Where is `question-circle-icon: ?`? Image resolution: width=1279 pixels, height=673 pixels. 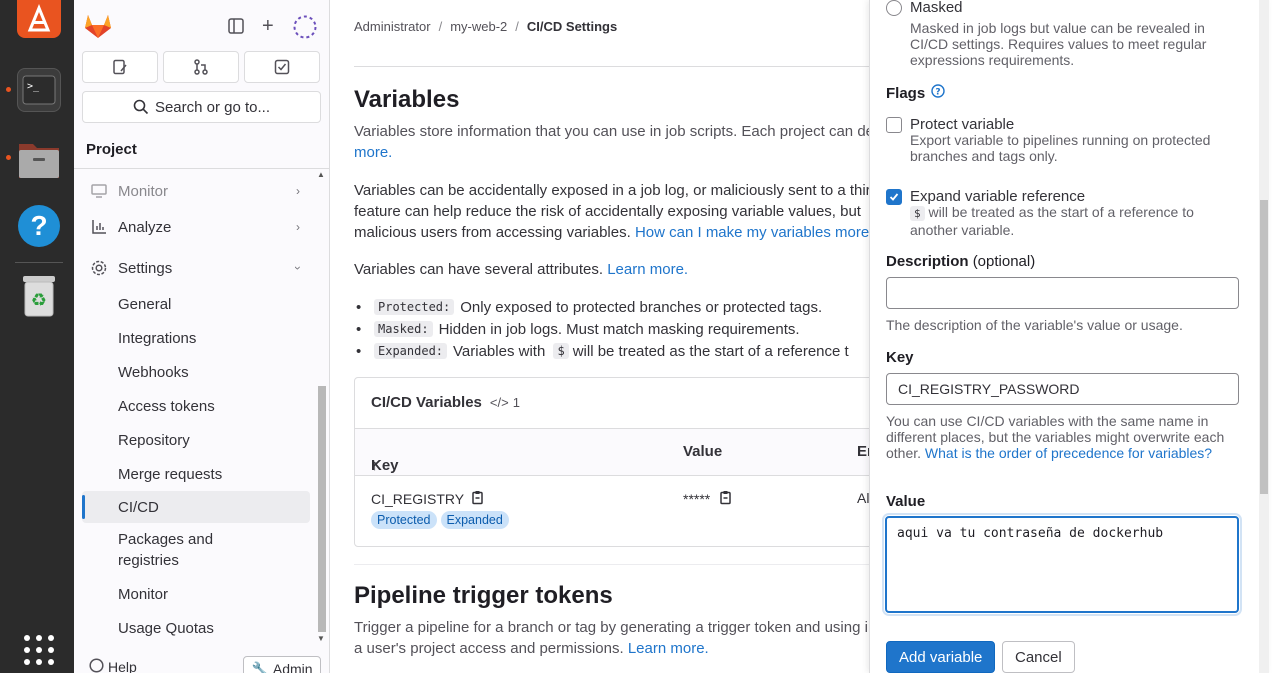
question-circle-icon: ? is located at coordinates (938, 93).